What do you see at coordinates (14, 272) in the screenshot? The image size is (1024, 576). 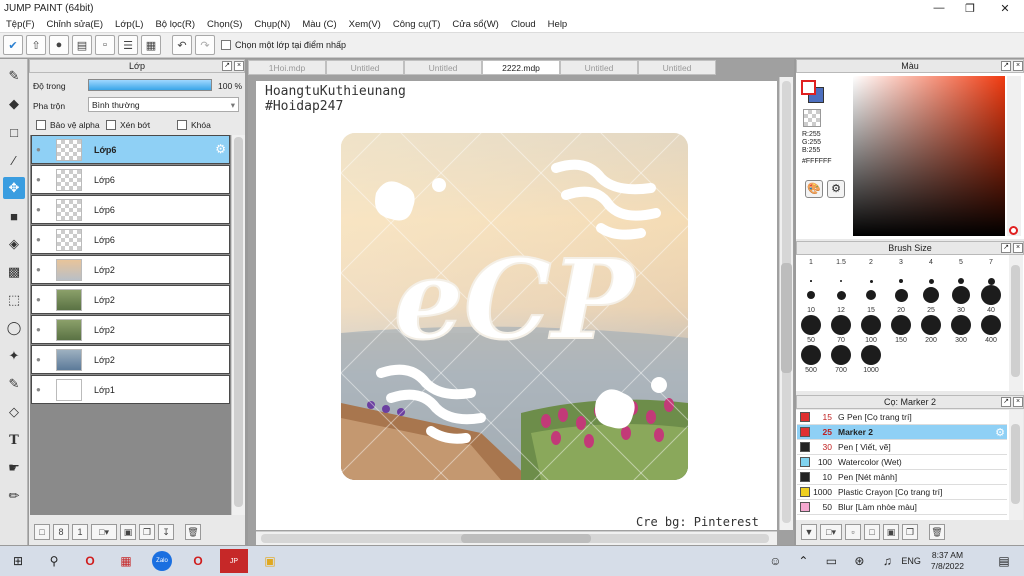 I see `gradient-tool-icon: ▩` at bounding box center [14, 272].